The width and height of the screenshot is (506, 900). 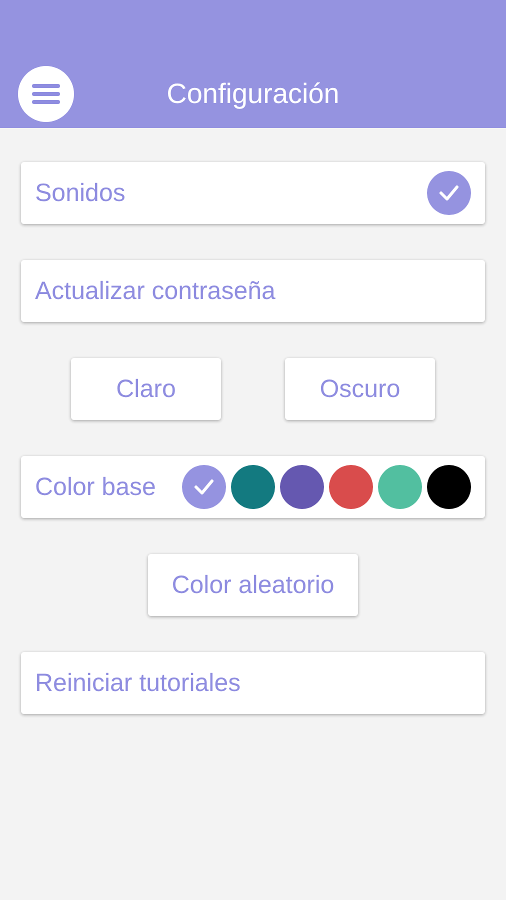 What do you see at coordinates (96, 487) in the screenshot?
I see `setting-label: Color base` at bounding box center [96, 487].